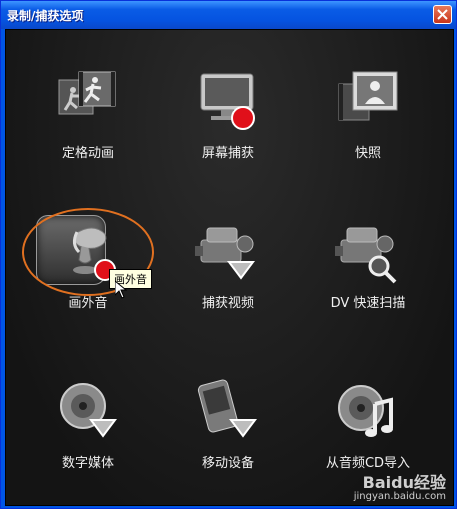 The height and width of the screenshot is (509, 457). What do you see at coordinates (368, 303) in the screenshot?
I see `tile-label: DV 快速扫描` at bounding box center [368, 303].